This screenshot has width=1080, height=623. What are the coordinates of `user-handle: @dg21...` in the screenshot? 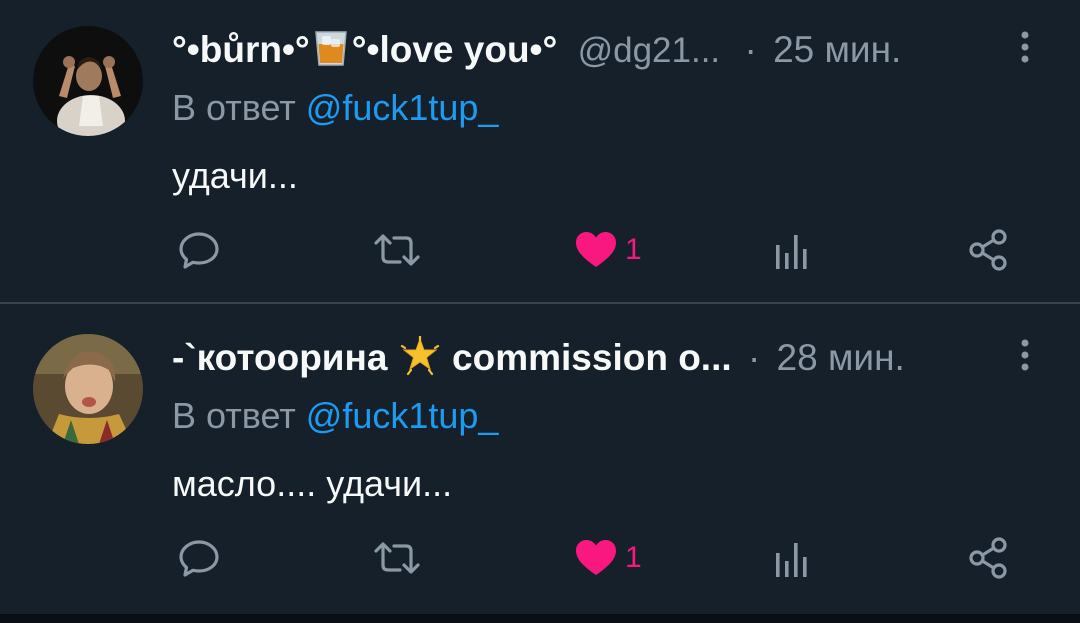 It's located at (649, 50).